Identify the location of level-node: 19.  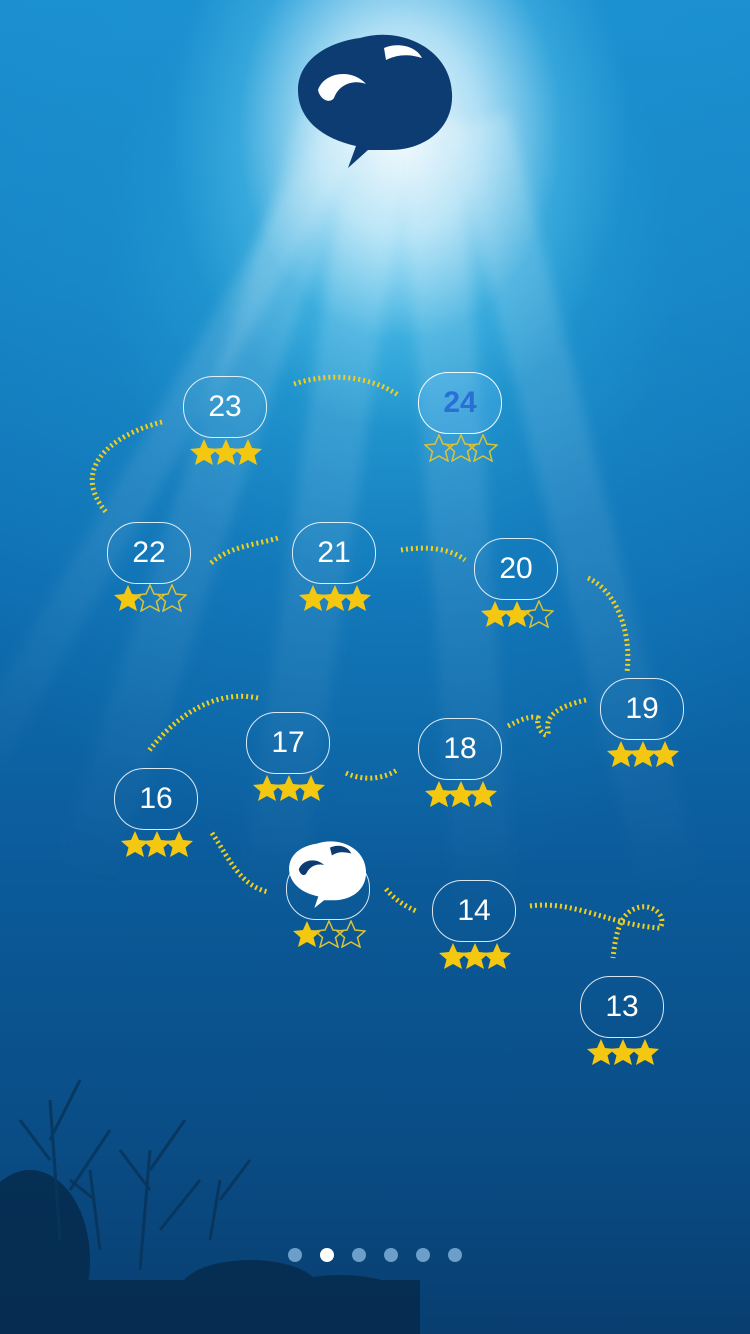
(643, 733).